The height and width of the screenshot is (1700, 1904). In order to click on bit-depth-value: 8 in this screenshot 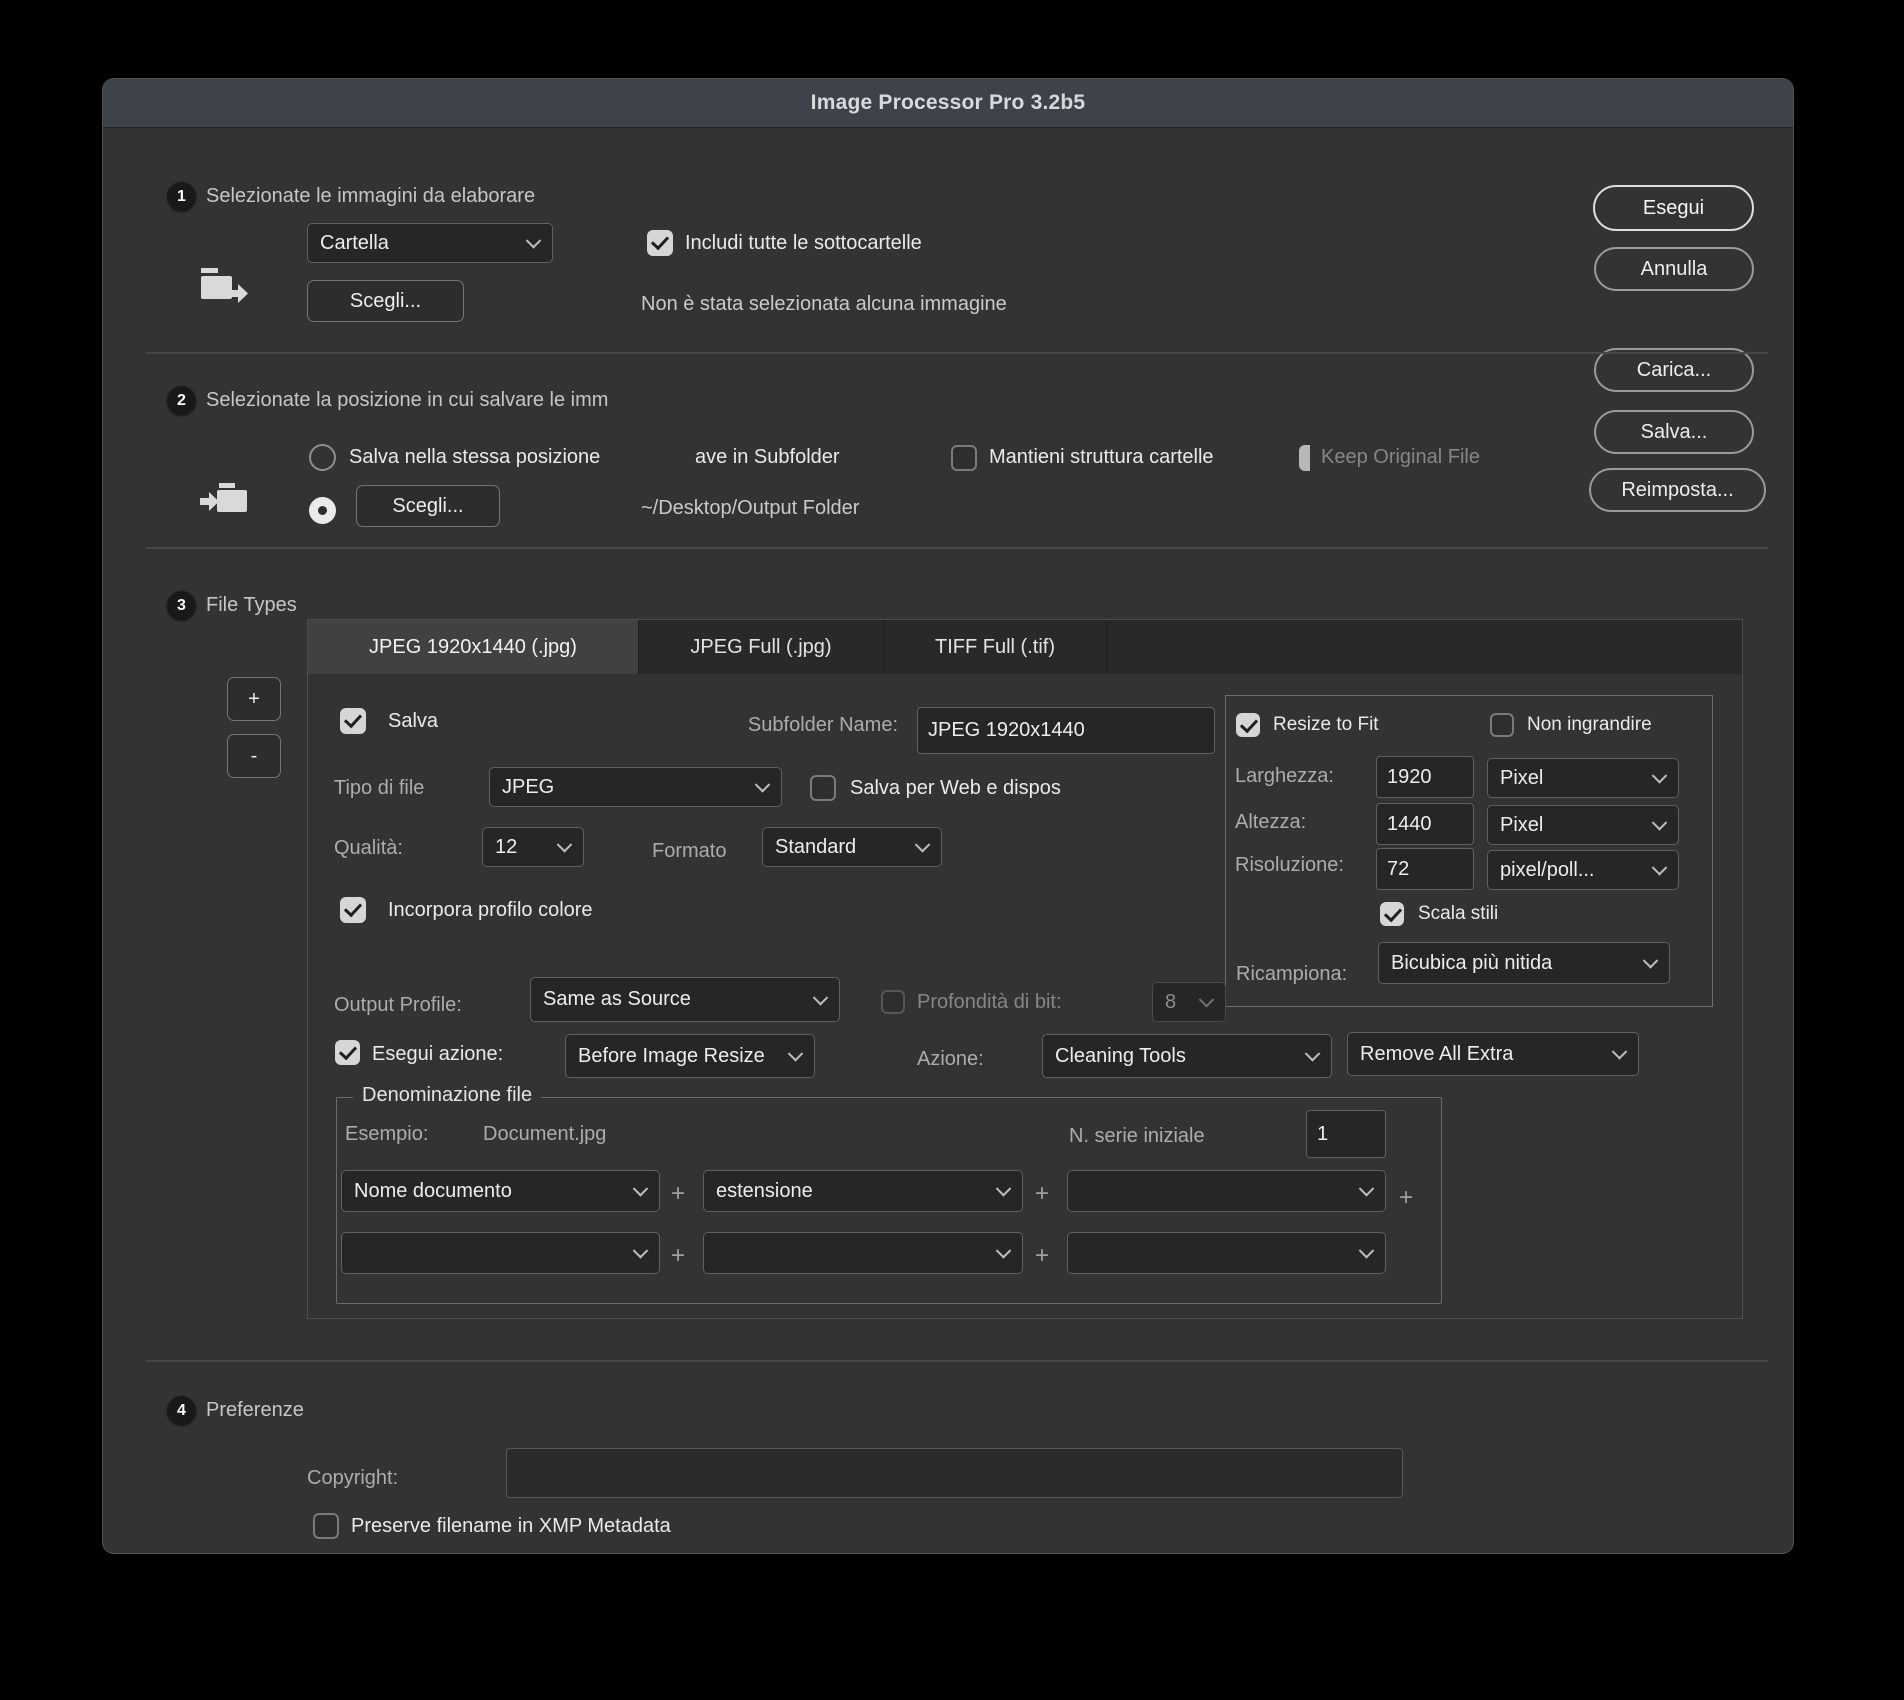, I will do `click(1171, 1001)`.